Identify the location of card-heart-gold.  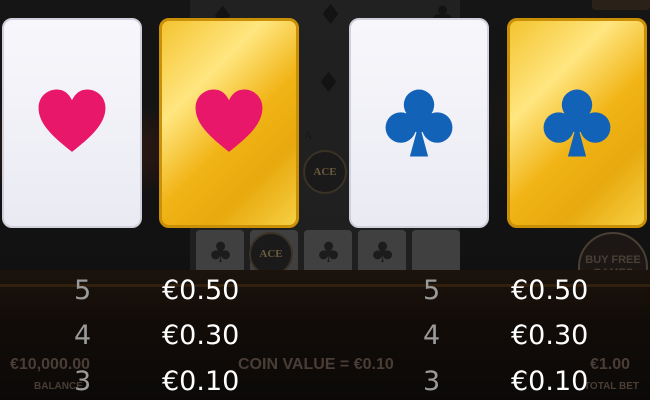
(229, 123).